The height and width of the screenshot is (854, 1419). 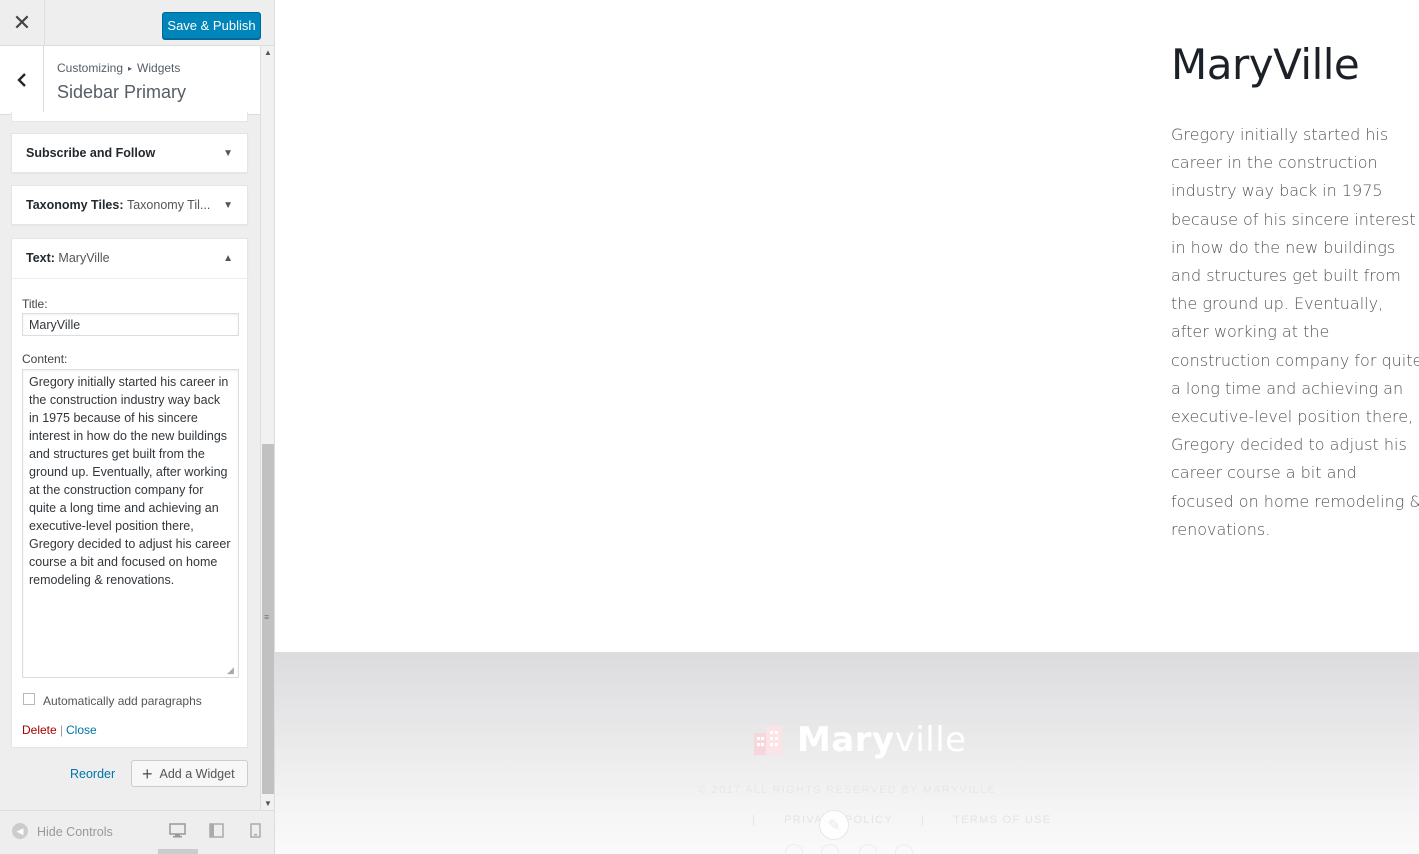 I want to click on brand-bold: Mary, so click(x=846, y=740).